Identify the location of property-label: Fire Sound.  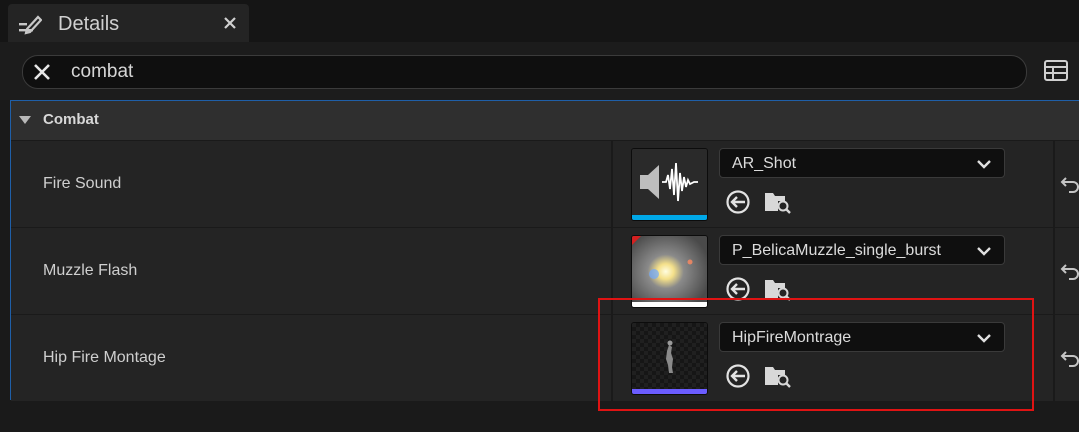
(82, 183).